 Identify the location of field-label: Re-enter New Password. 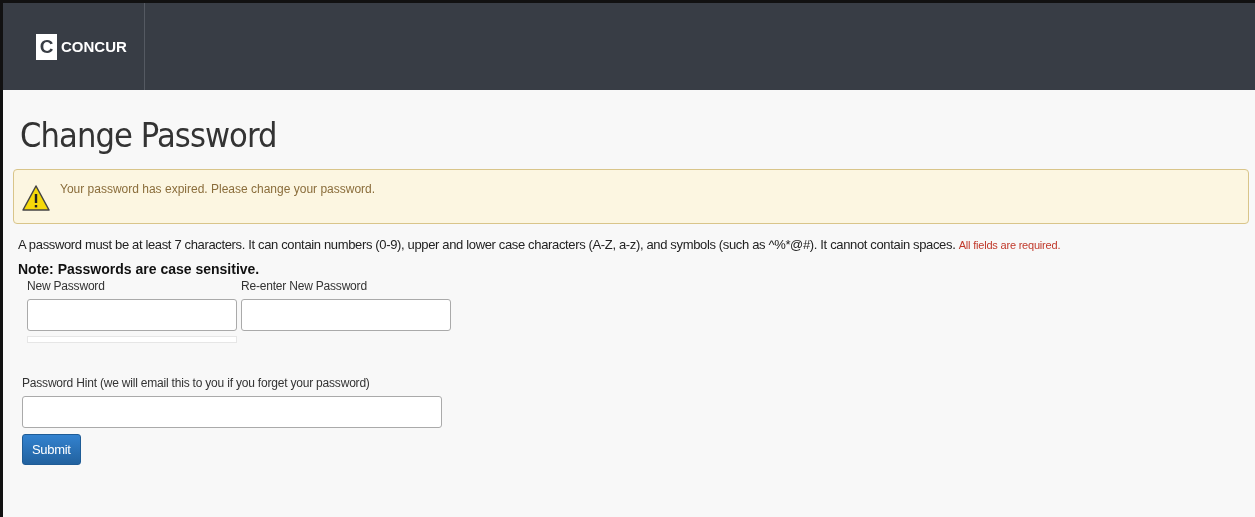
(304, 286).